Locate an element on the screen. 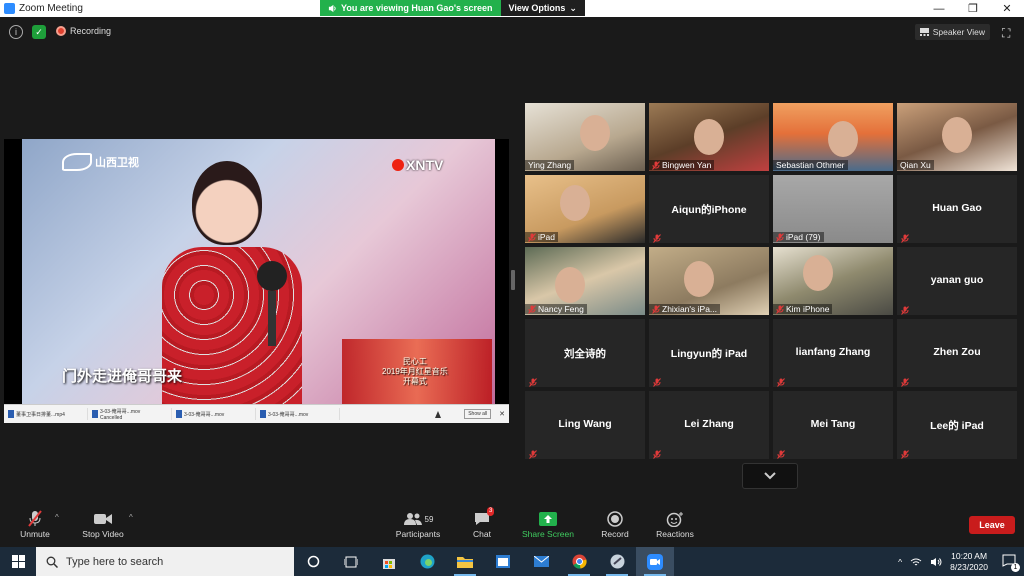 This screenshot has width=1024, height=576. zoom-app-icon is located at coordinates (9, 8).